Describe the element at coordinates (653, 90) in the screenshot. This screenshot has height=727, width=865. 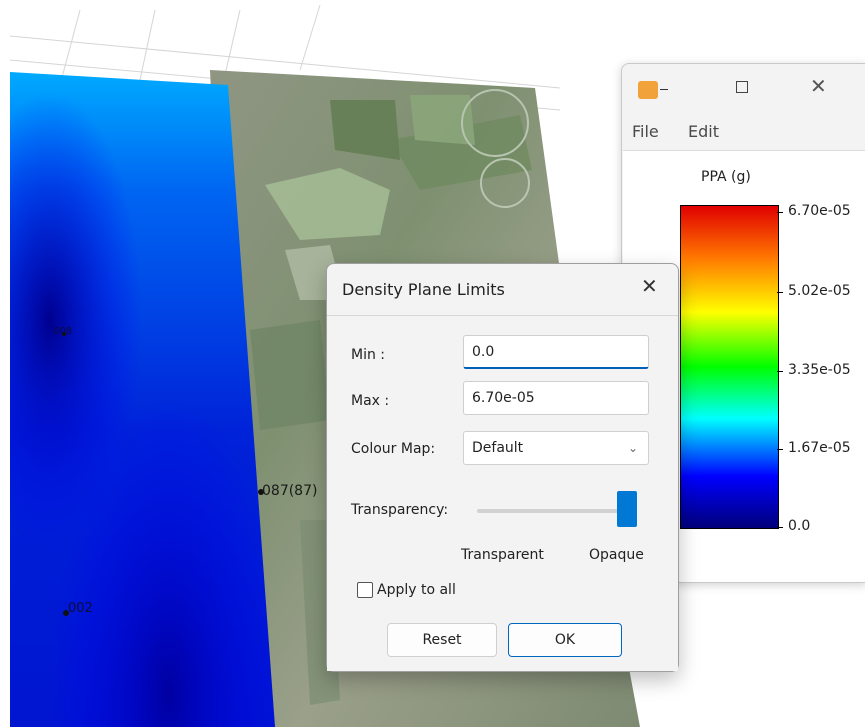
I see `app-icon` at that location.